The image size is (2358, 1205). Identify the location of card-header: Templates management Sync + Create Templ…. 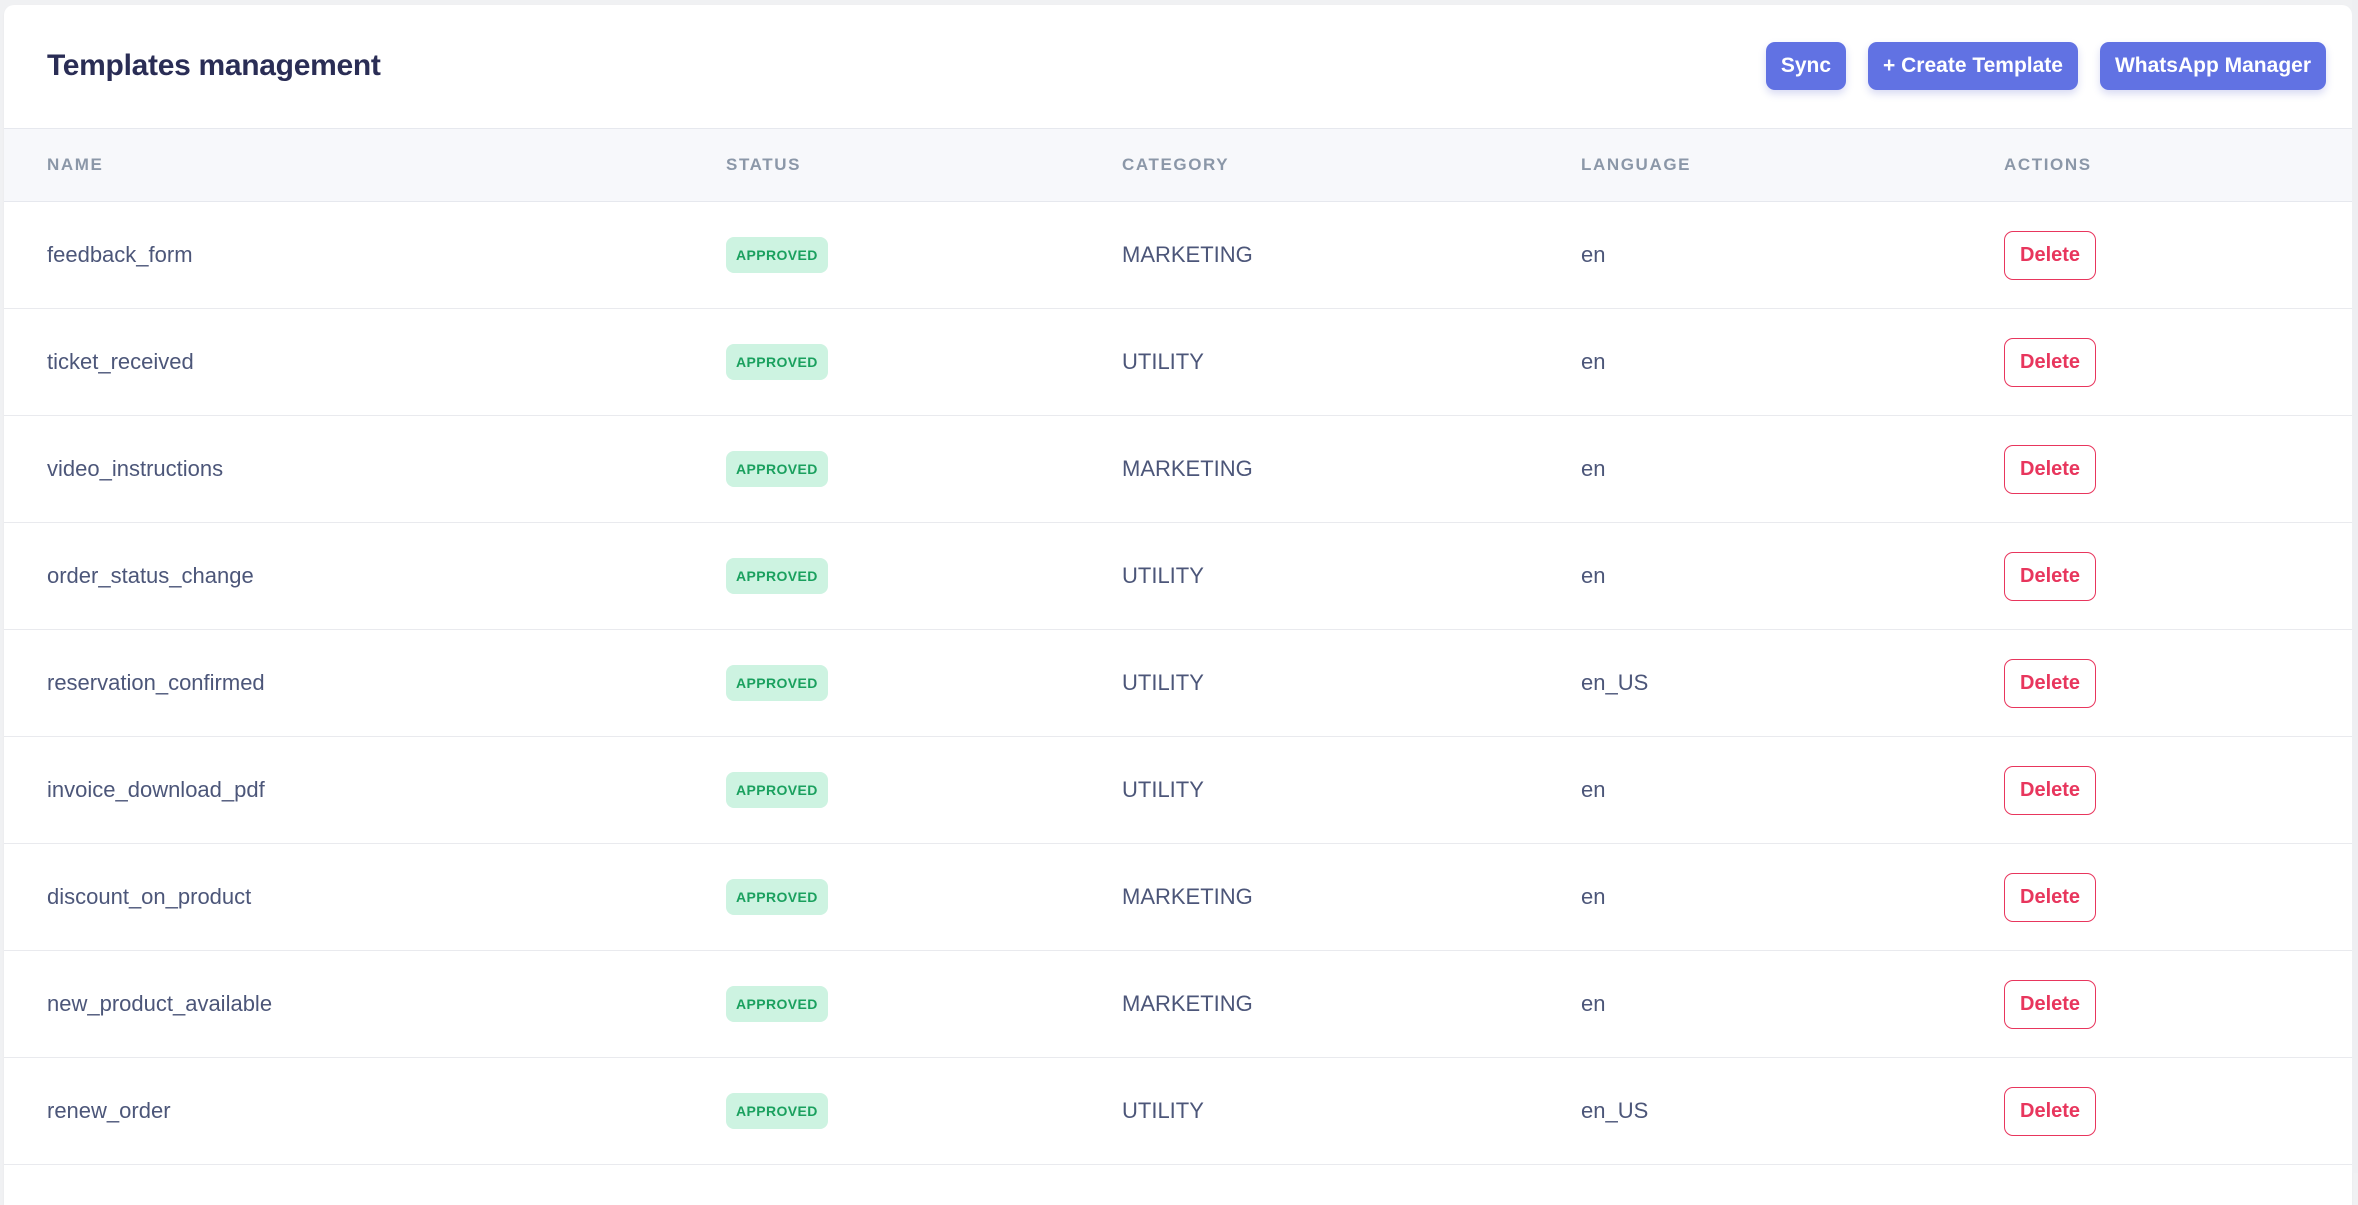
(1178, 67).